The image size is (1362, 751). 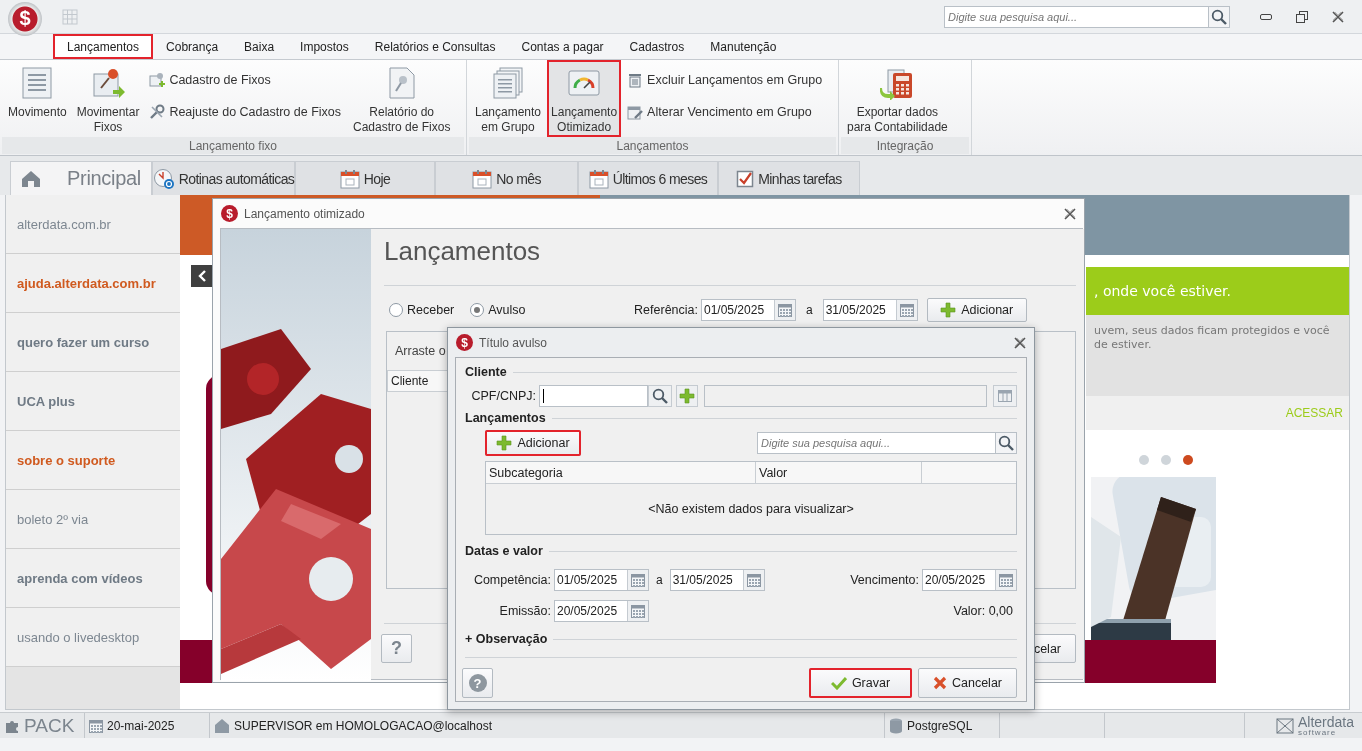 I want to click on page-tab: Principal, so click(x=81, y=178).